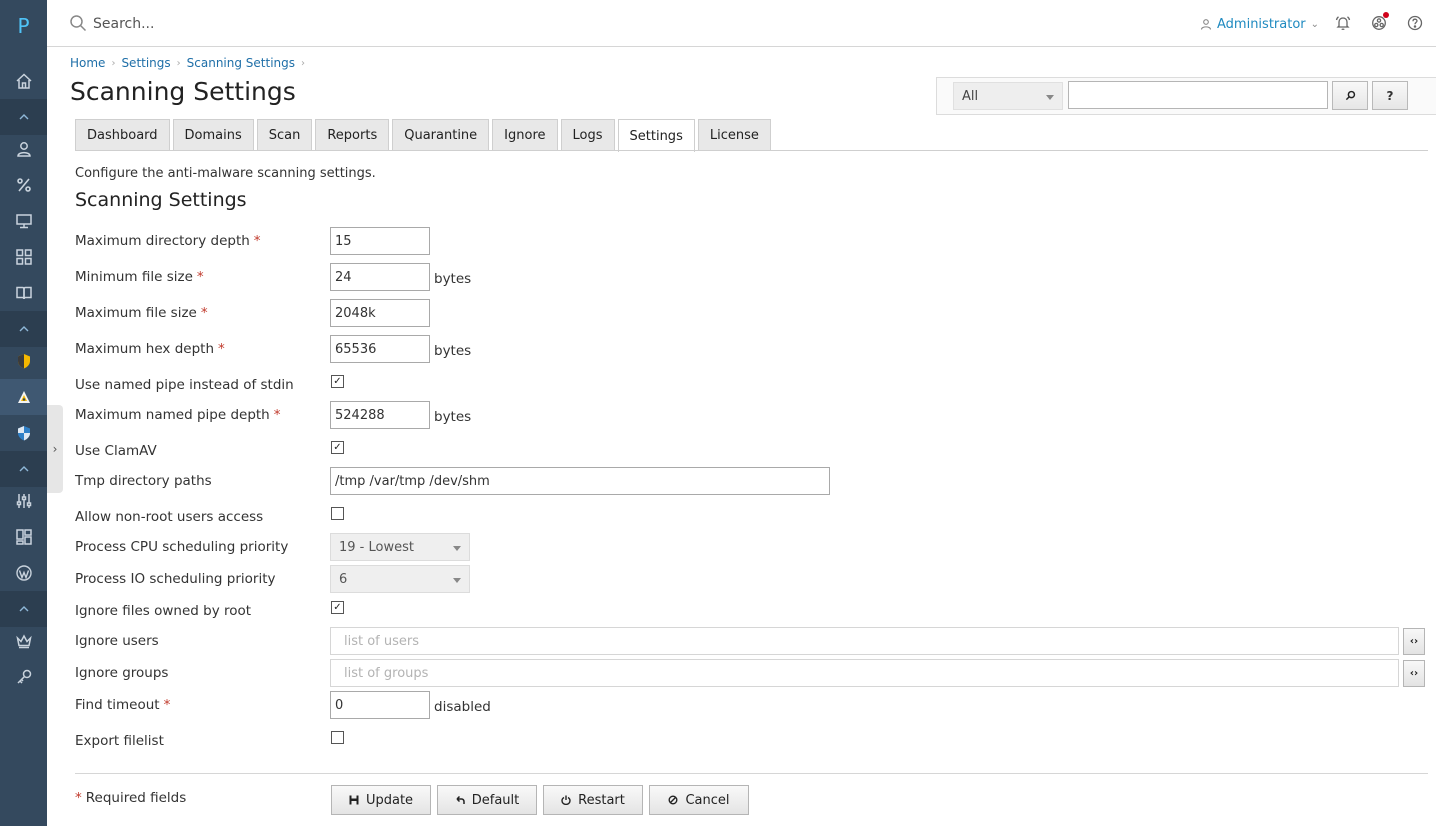 The image size is (1436, 826). What do you see at coordinates (441, 135) in the screenshot?
I see `tab-quarantine: Quarantine` at bounding box center [441, 135].